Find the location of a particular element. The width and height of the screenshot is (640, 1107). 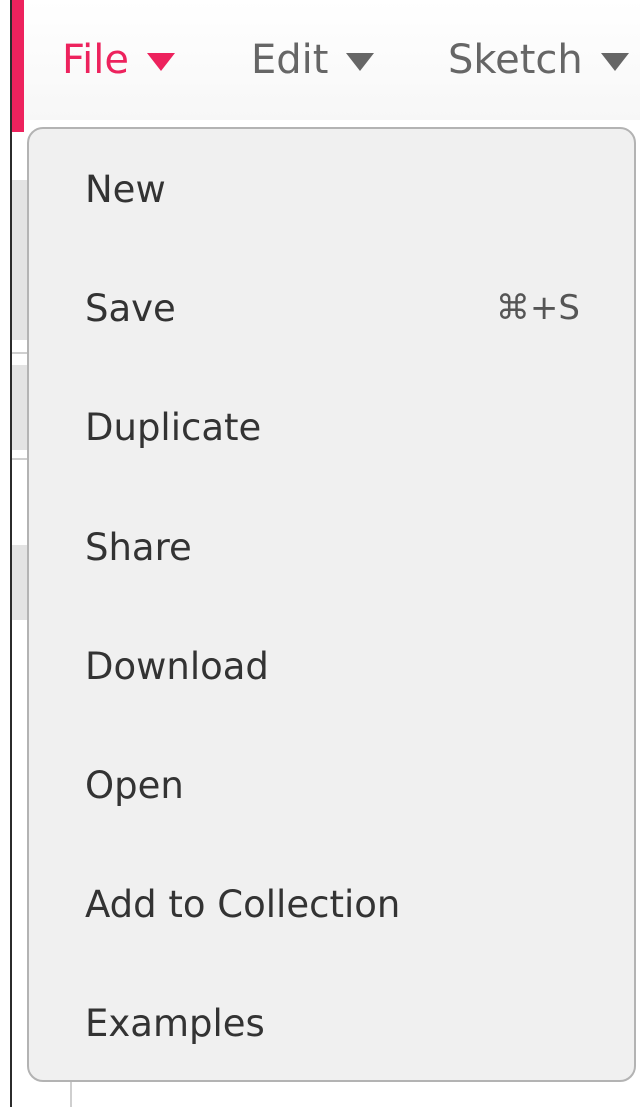

menu-item-download: Download is located at coordinates (331, 666).